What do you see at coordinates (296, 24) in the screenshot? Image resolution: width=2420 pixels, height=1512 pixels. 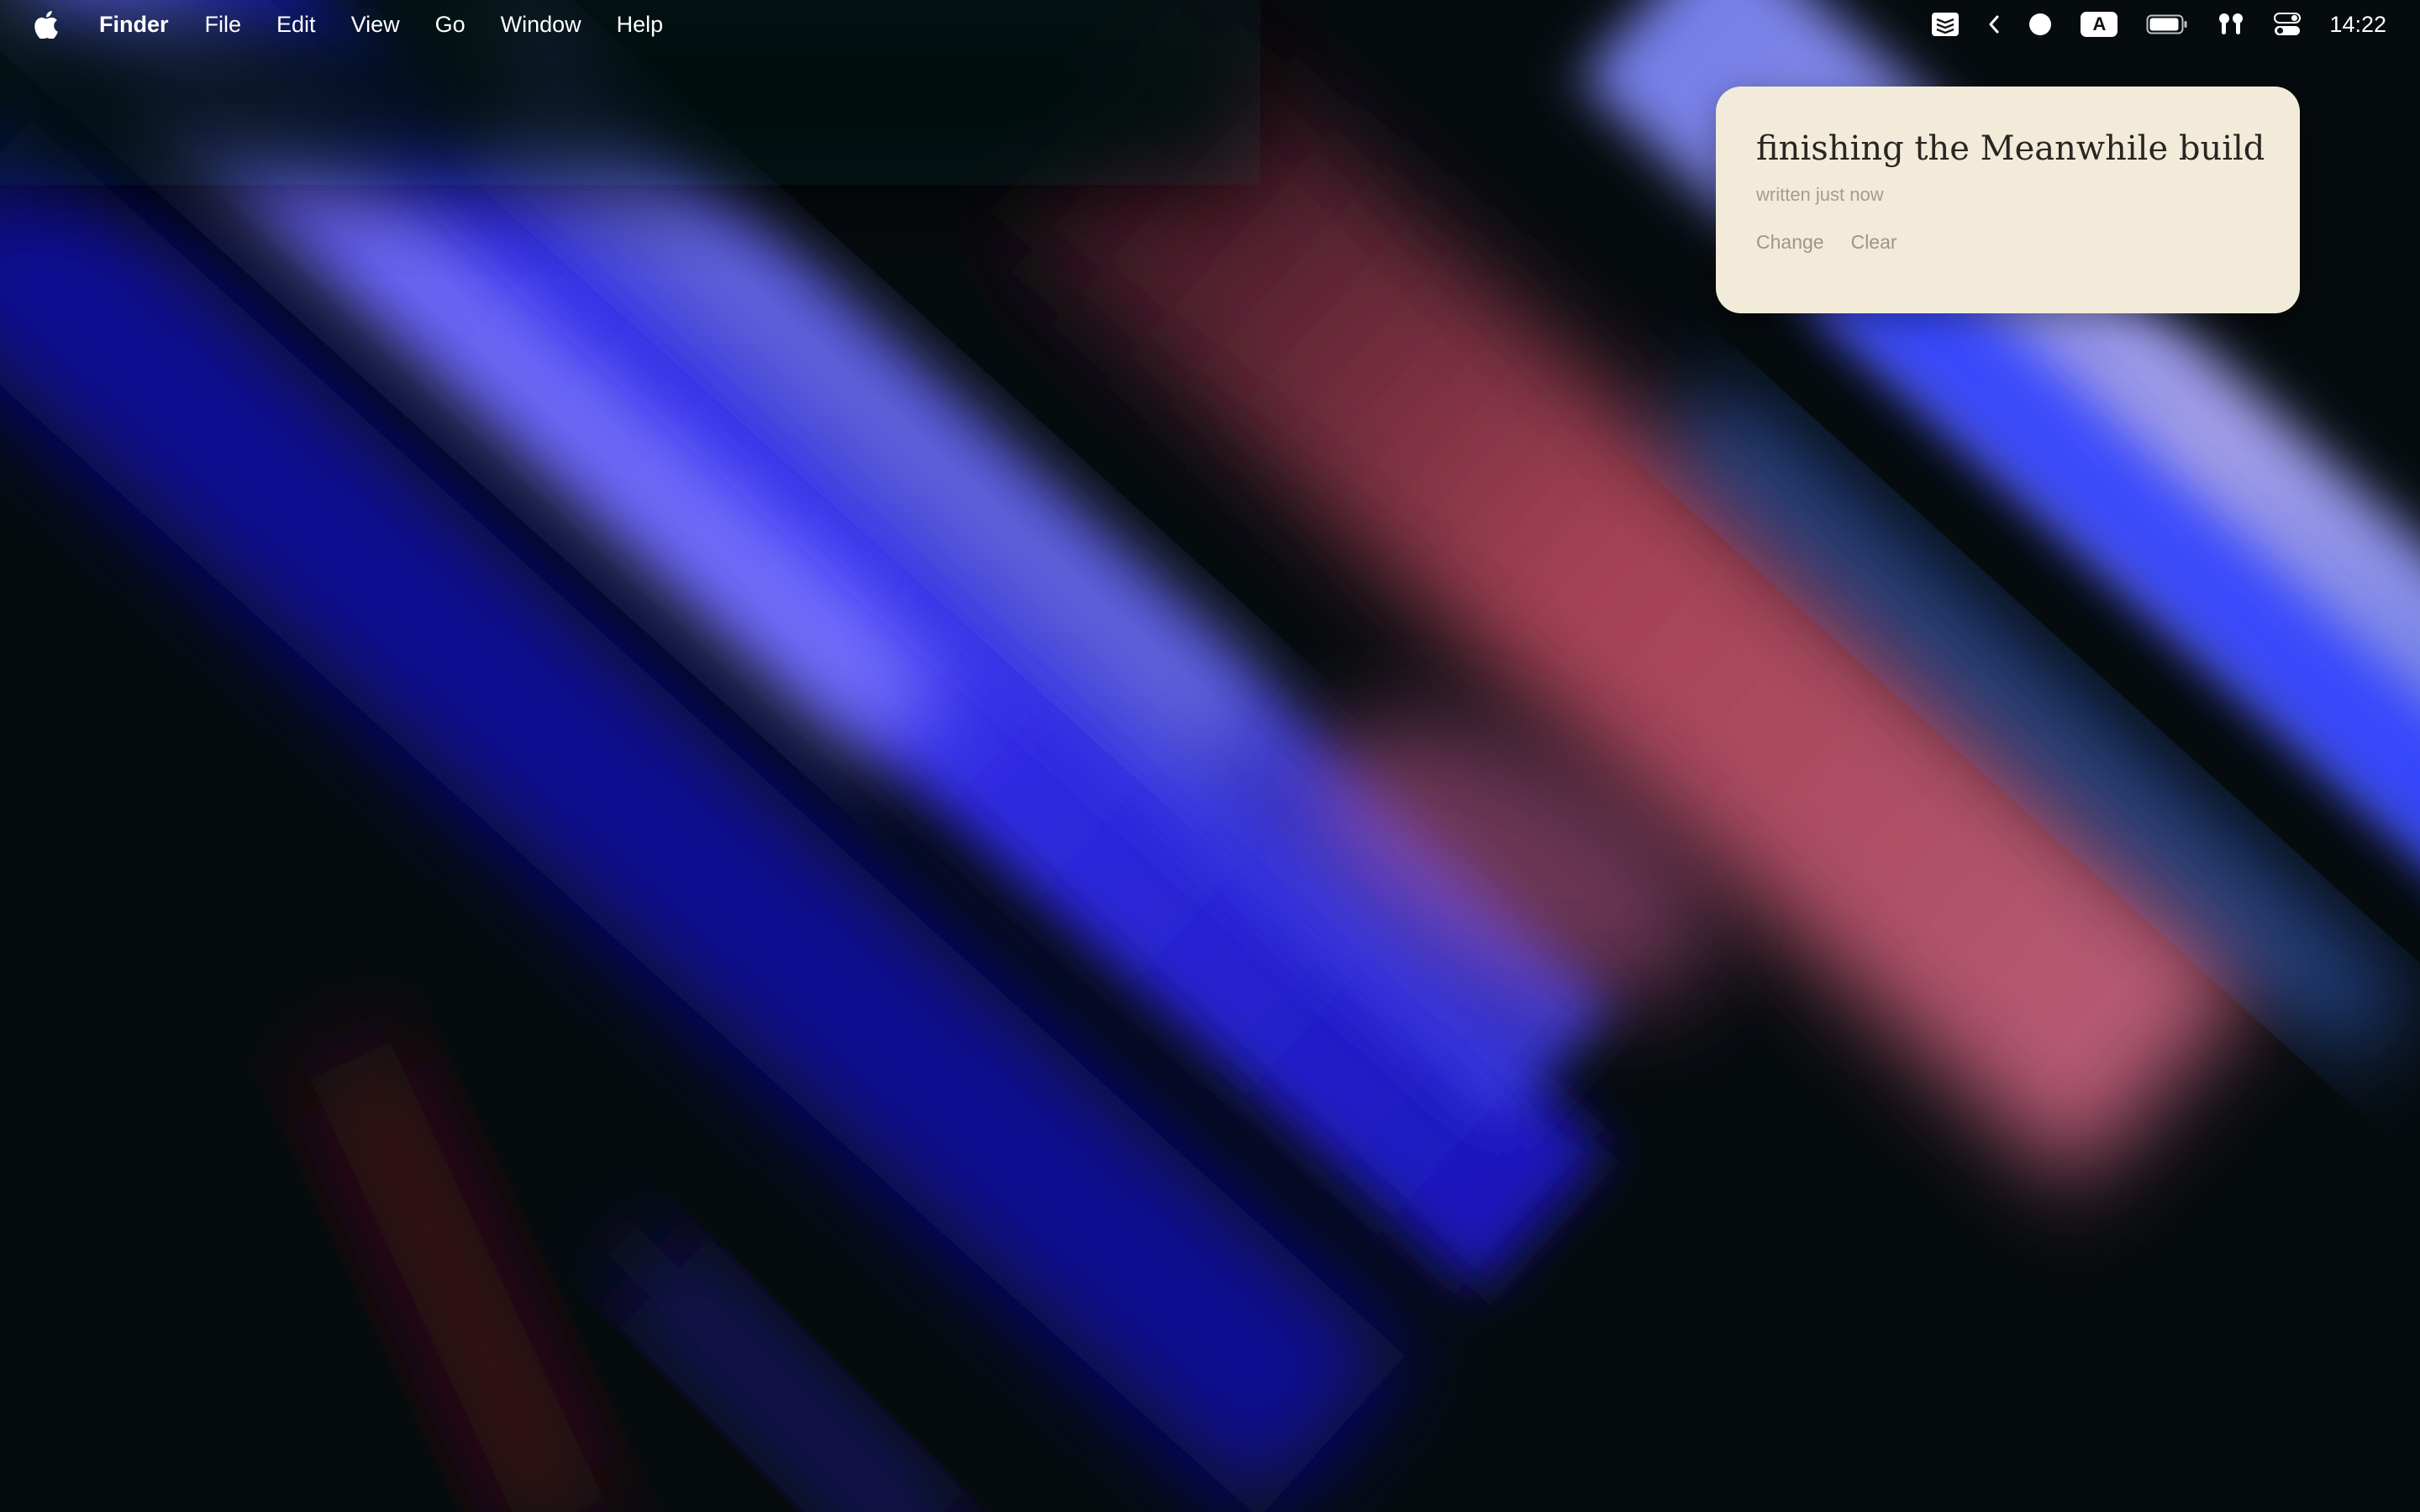 I see `menu-edit: Edit` at bounding box center [296, 24].